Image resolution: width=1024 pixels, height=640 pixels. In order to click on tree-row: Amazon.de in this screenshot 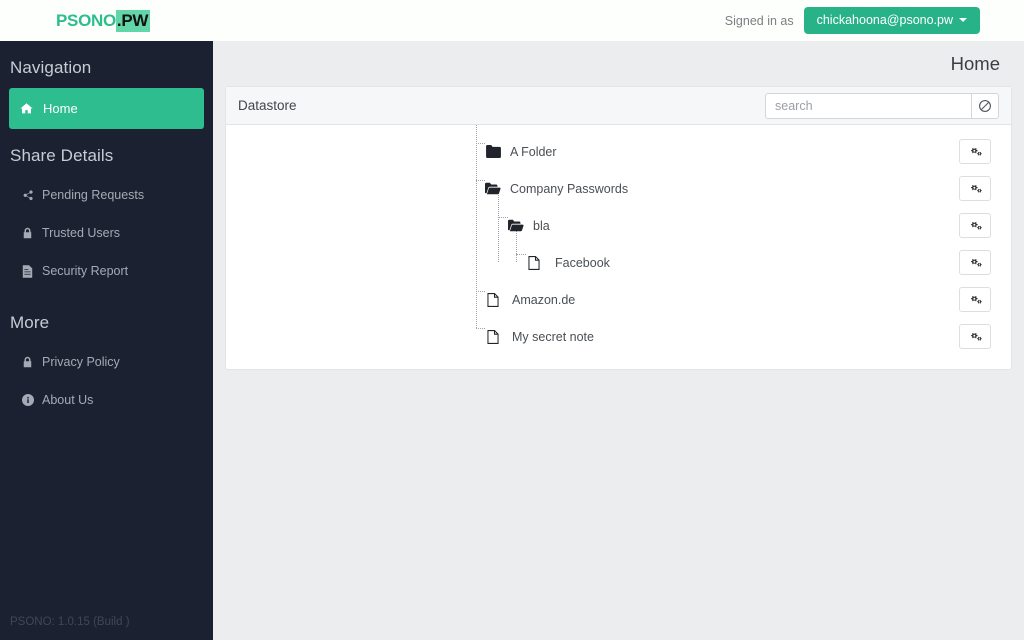, I will do `click(618, 299)`.